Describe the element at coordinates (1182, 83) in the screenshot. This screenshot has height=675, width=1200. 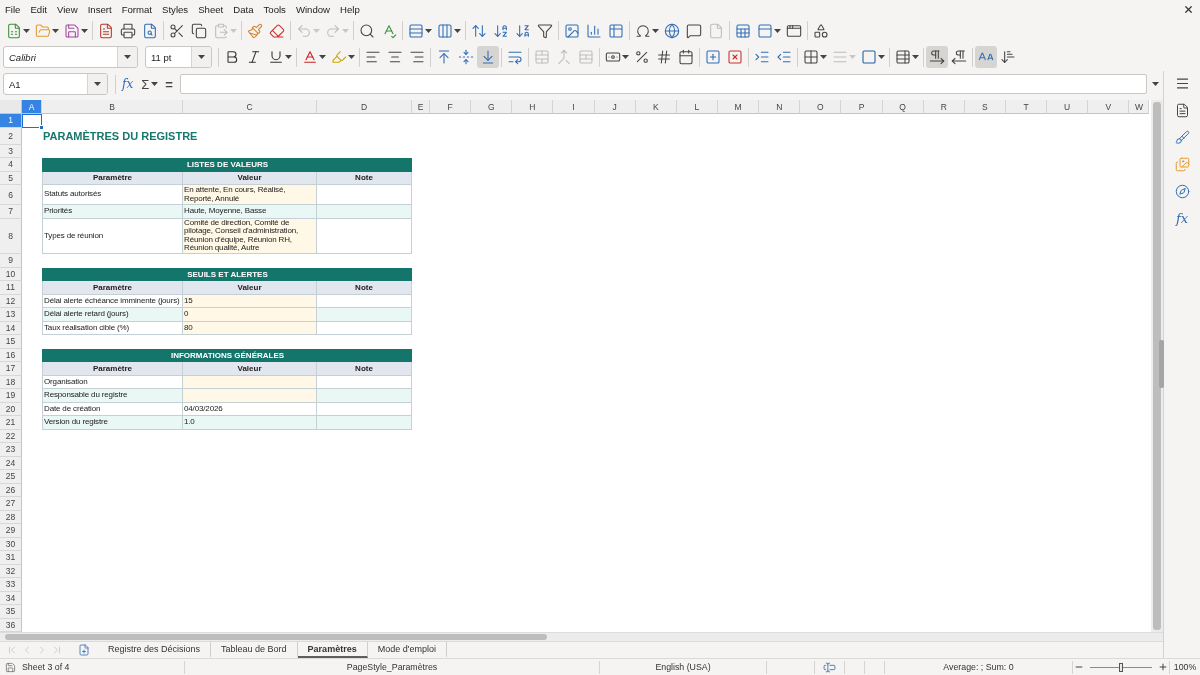
I see `menu-icon` at that location.